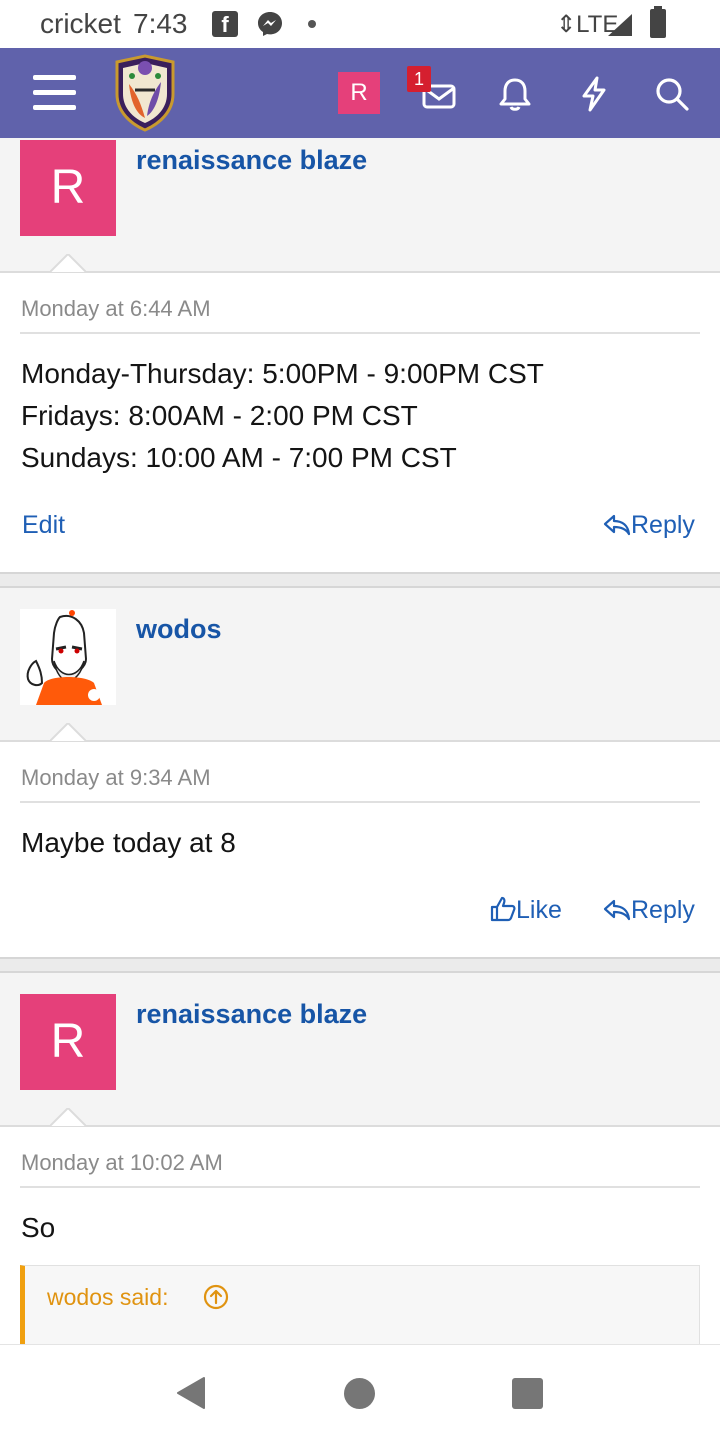 This screenshot has height=1440, width=720. I want to click on home-icon, so click(359, 1393).